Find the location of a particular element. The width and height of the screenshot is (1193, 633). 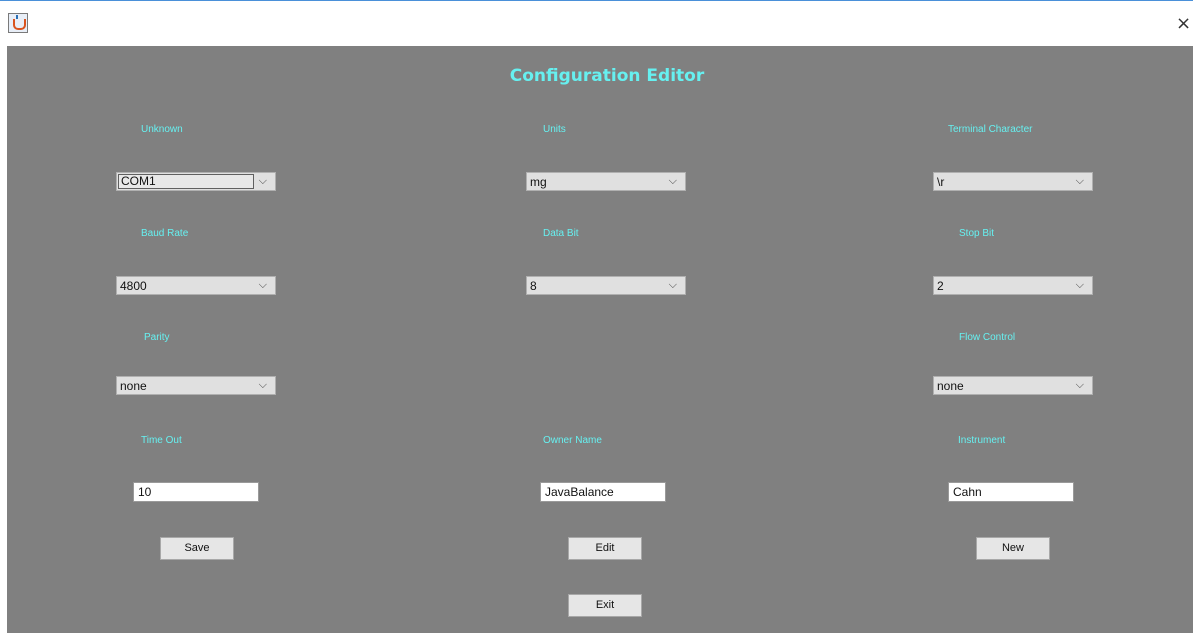

units-combo-value: mg is located at coordinates (538, 182).